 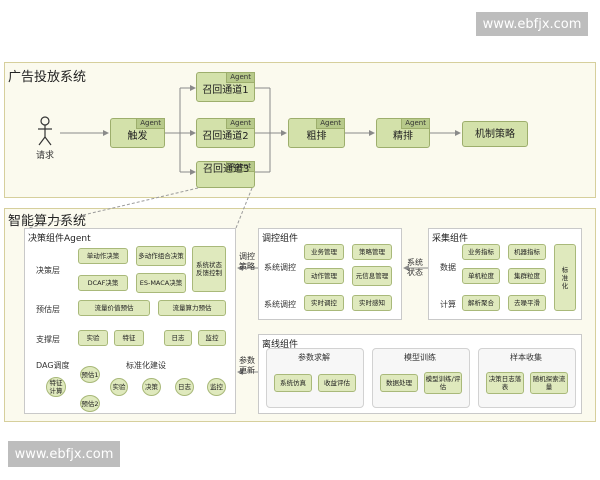 I want to click on model-training-title: 模型训练, so click(x=420, y=357).